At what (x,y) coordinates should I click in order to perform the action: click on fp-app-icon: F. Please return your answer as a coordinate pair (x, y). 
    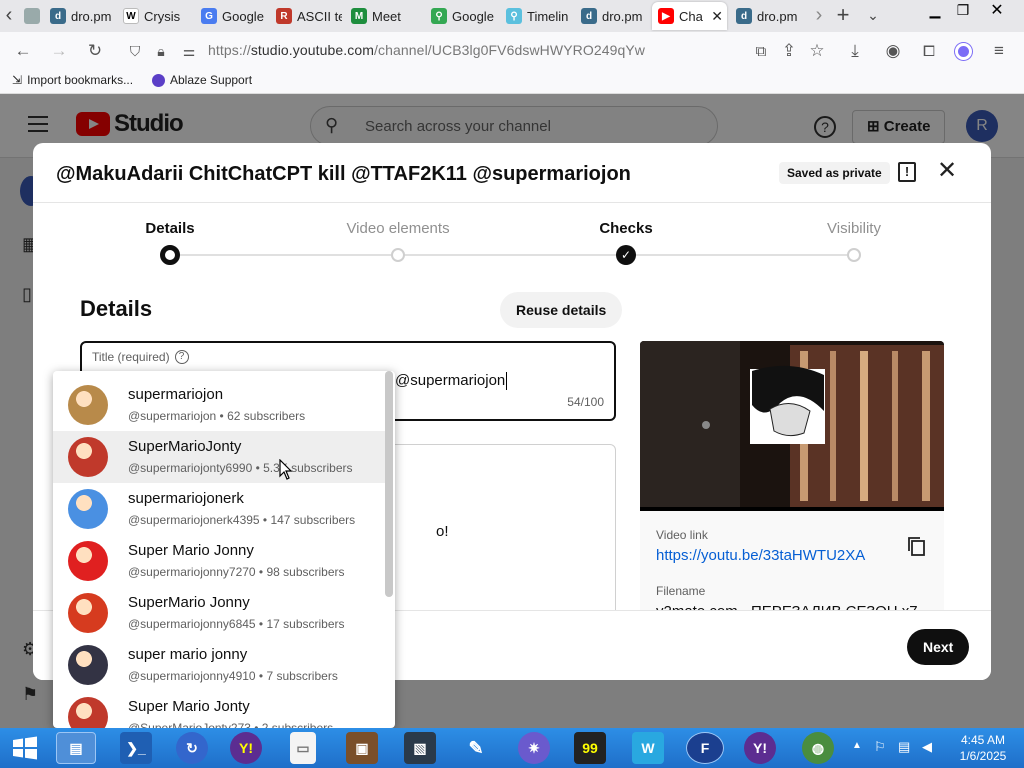
    Looking at the image, I should click on (705, 748).